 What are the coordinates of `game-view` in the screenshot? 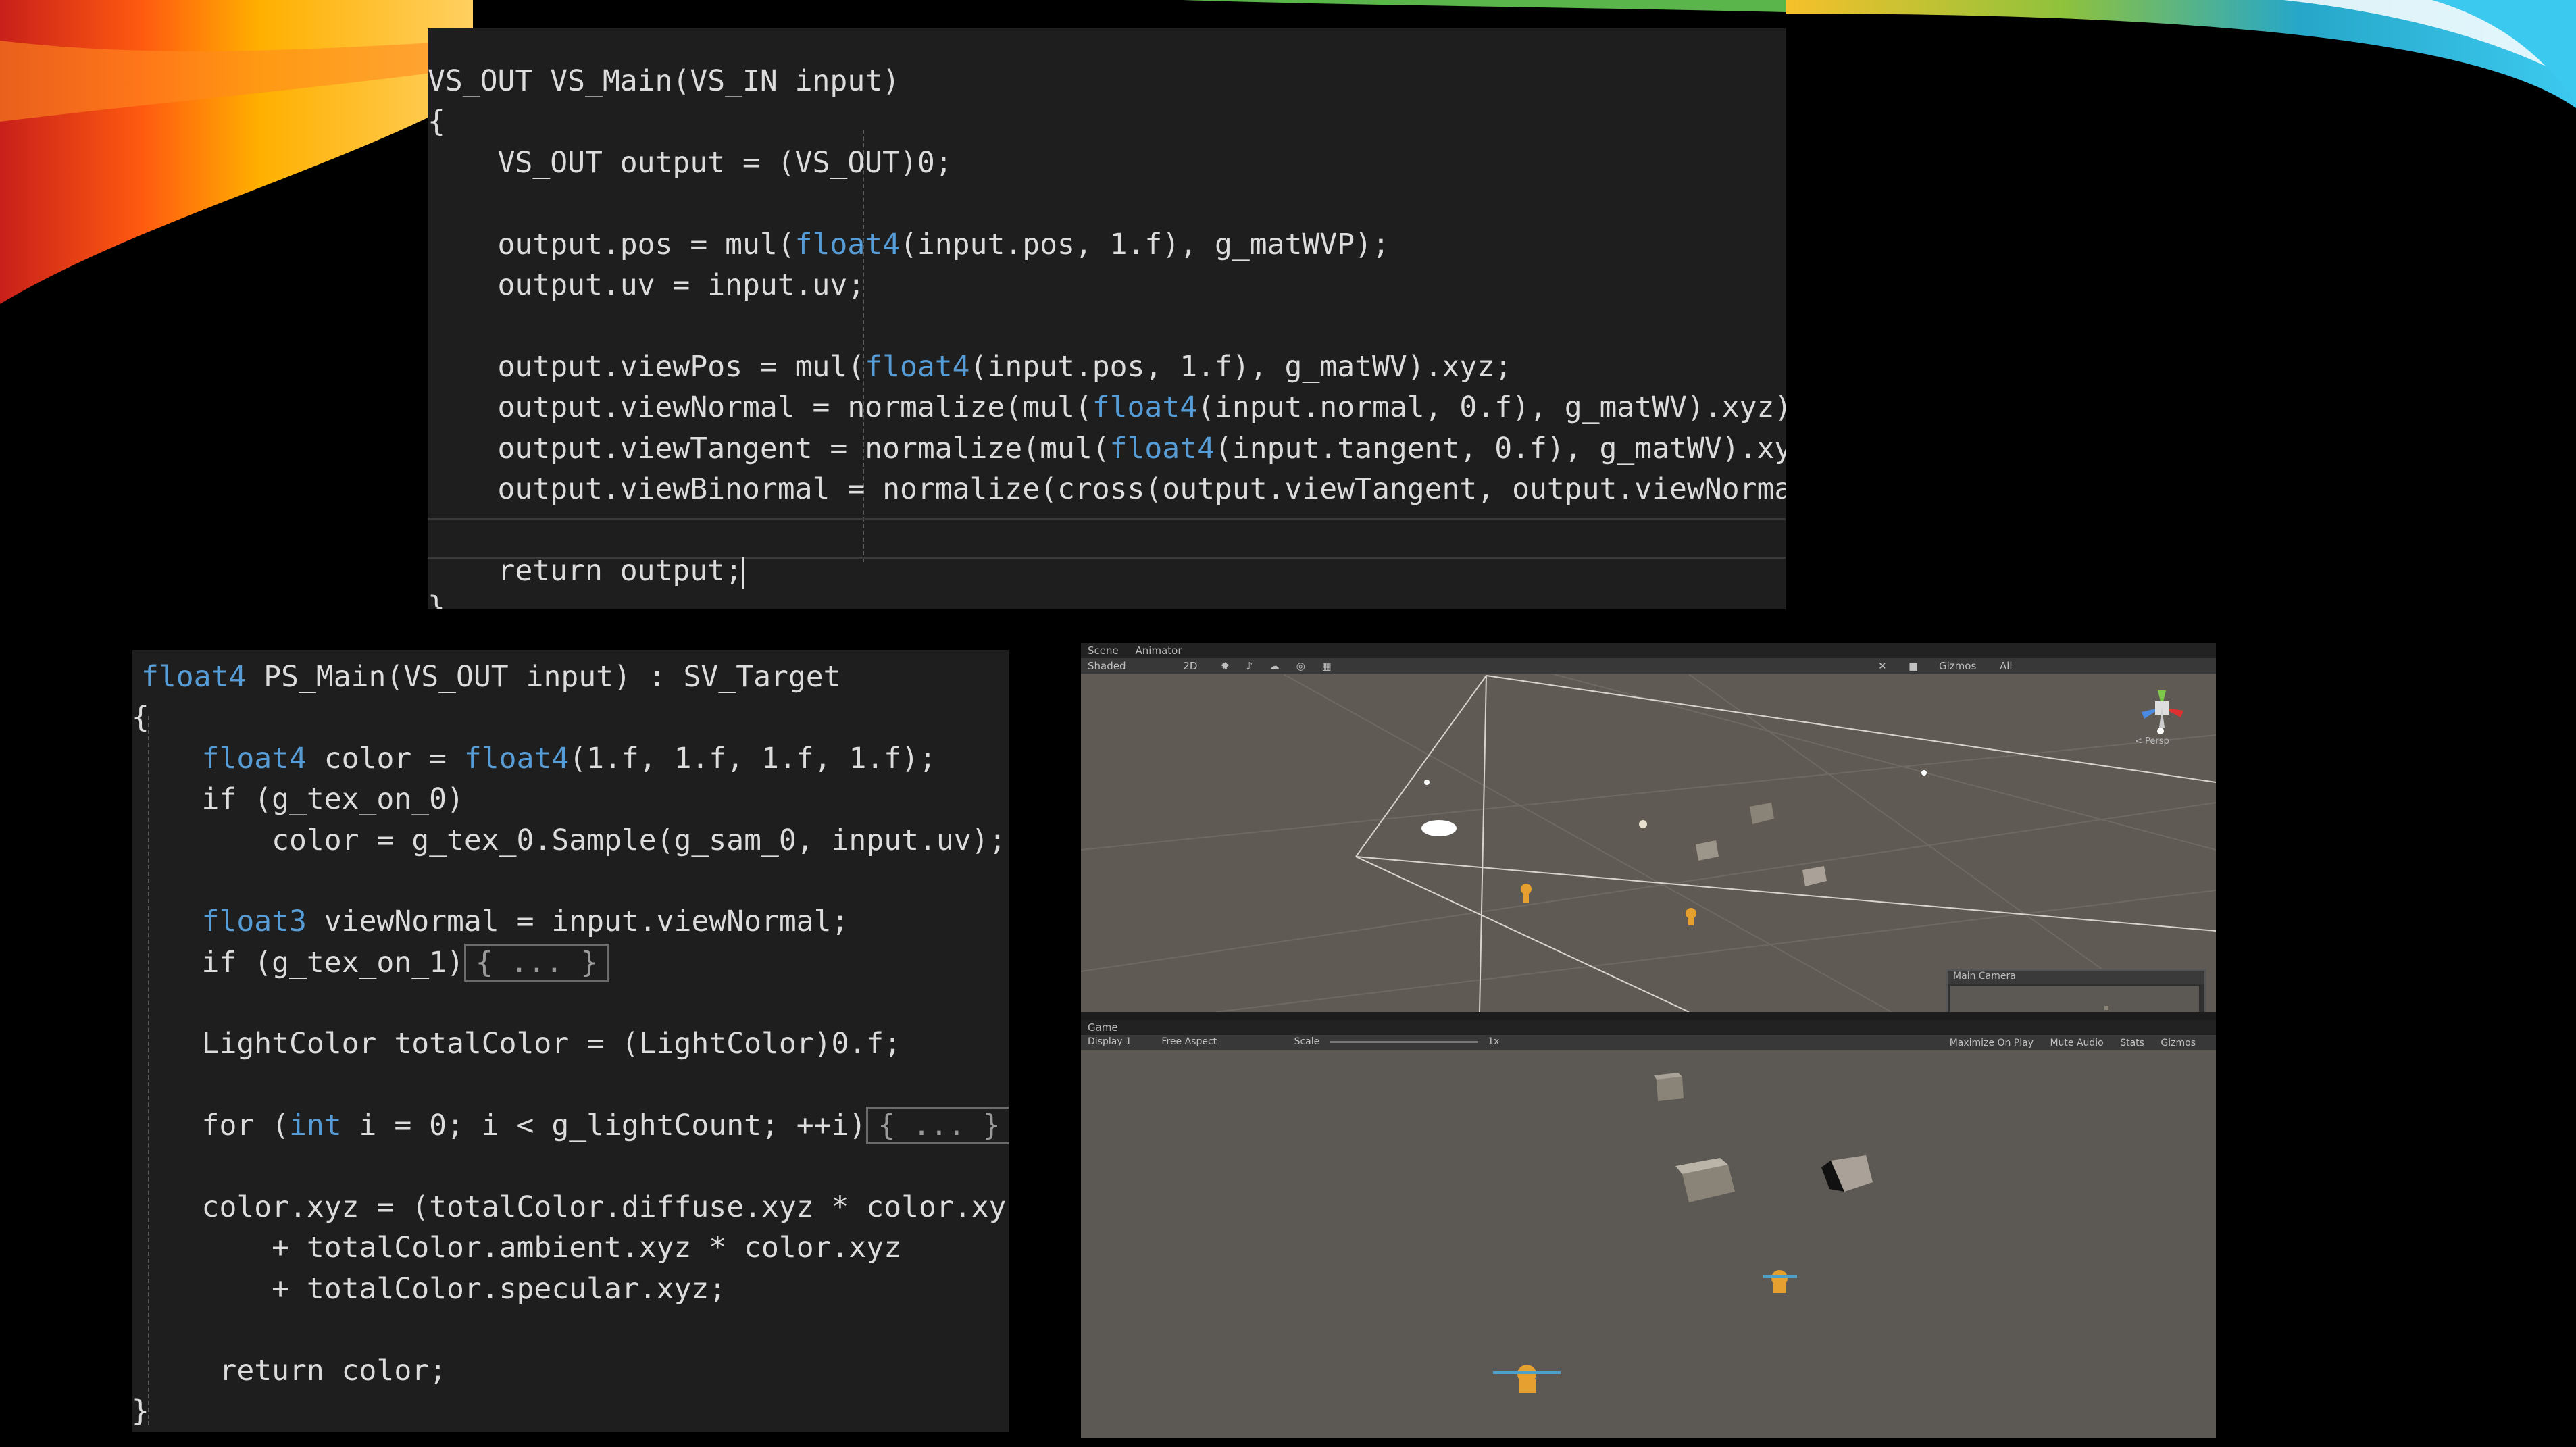 It's located at (1648, 1244).